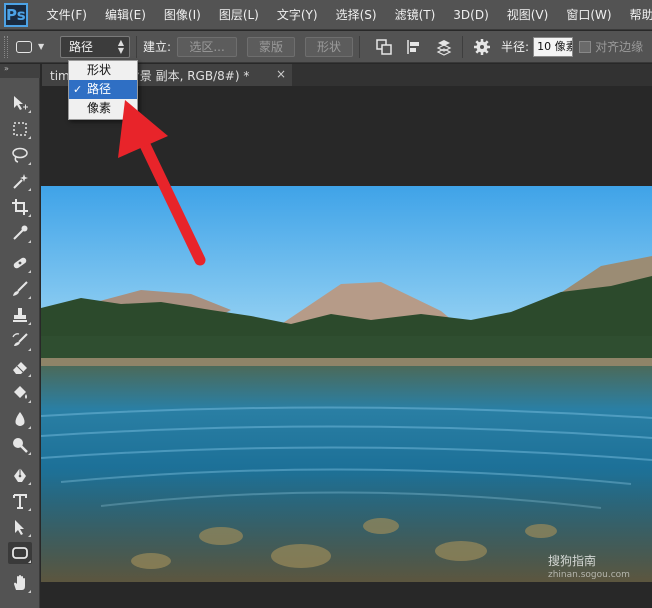  Describe the element at coordinates (125, 15) in the screenshot. I see `menu-edit: 编辑(E)` at that location.